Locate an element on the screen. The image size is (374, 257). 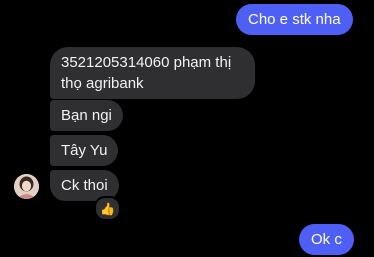
incoming-message-bubble: Tây Yu is located at coordinates (84, 150).